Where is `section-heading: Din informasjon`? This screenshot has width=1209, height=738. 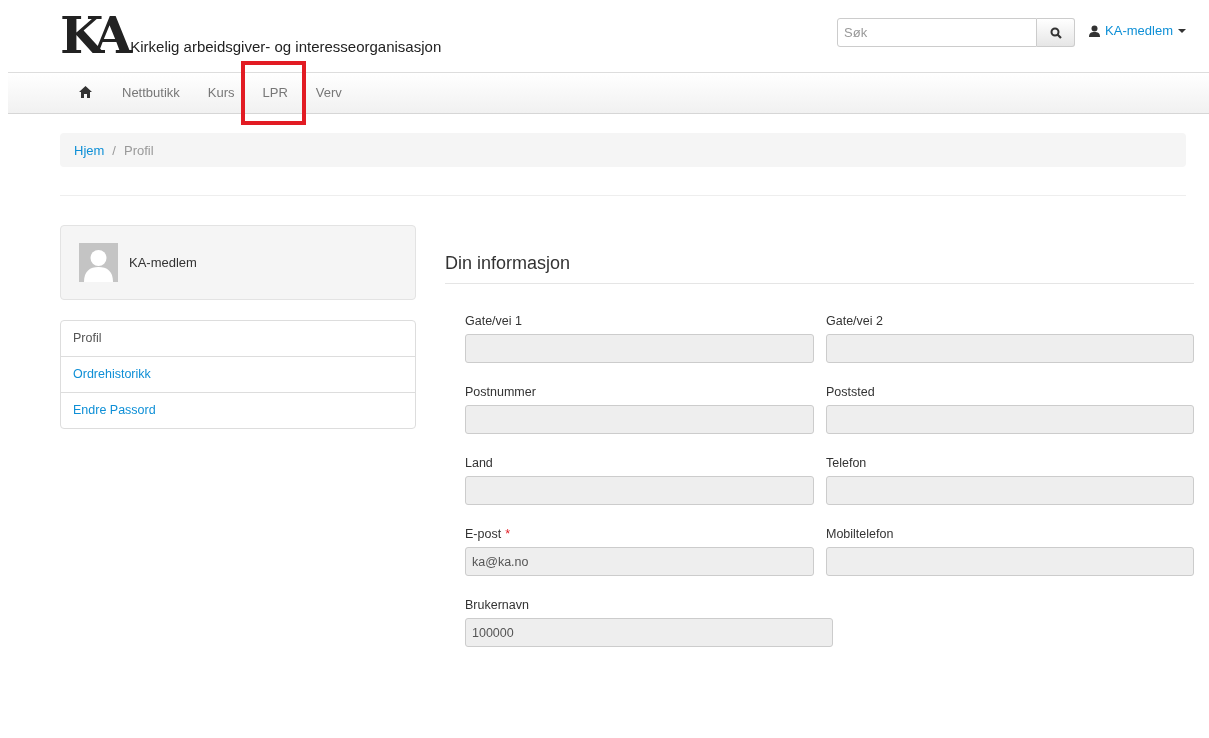 section-heading: Din informasjon is located at coordinates (819, 268).